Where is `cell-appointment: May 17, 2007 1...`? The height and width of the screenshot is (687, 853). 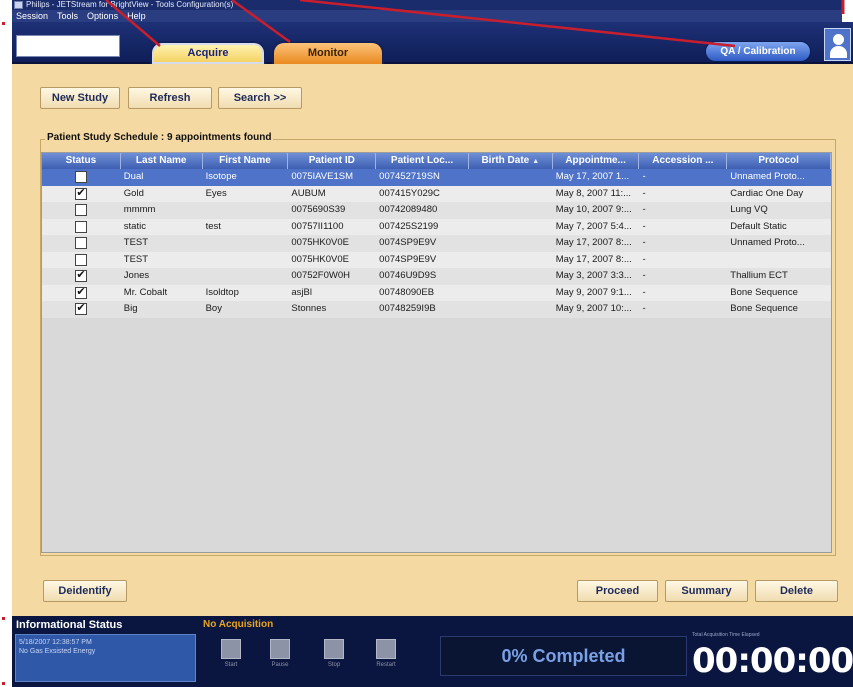
cell-appointment: May 17, 2007 1... is located at coordinates (592, 176).